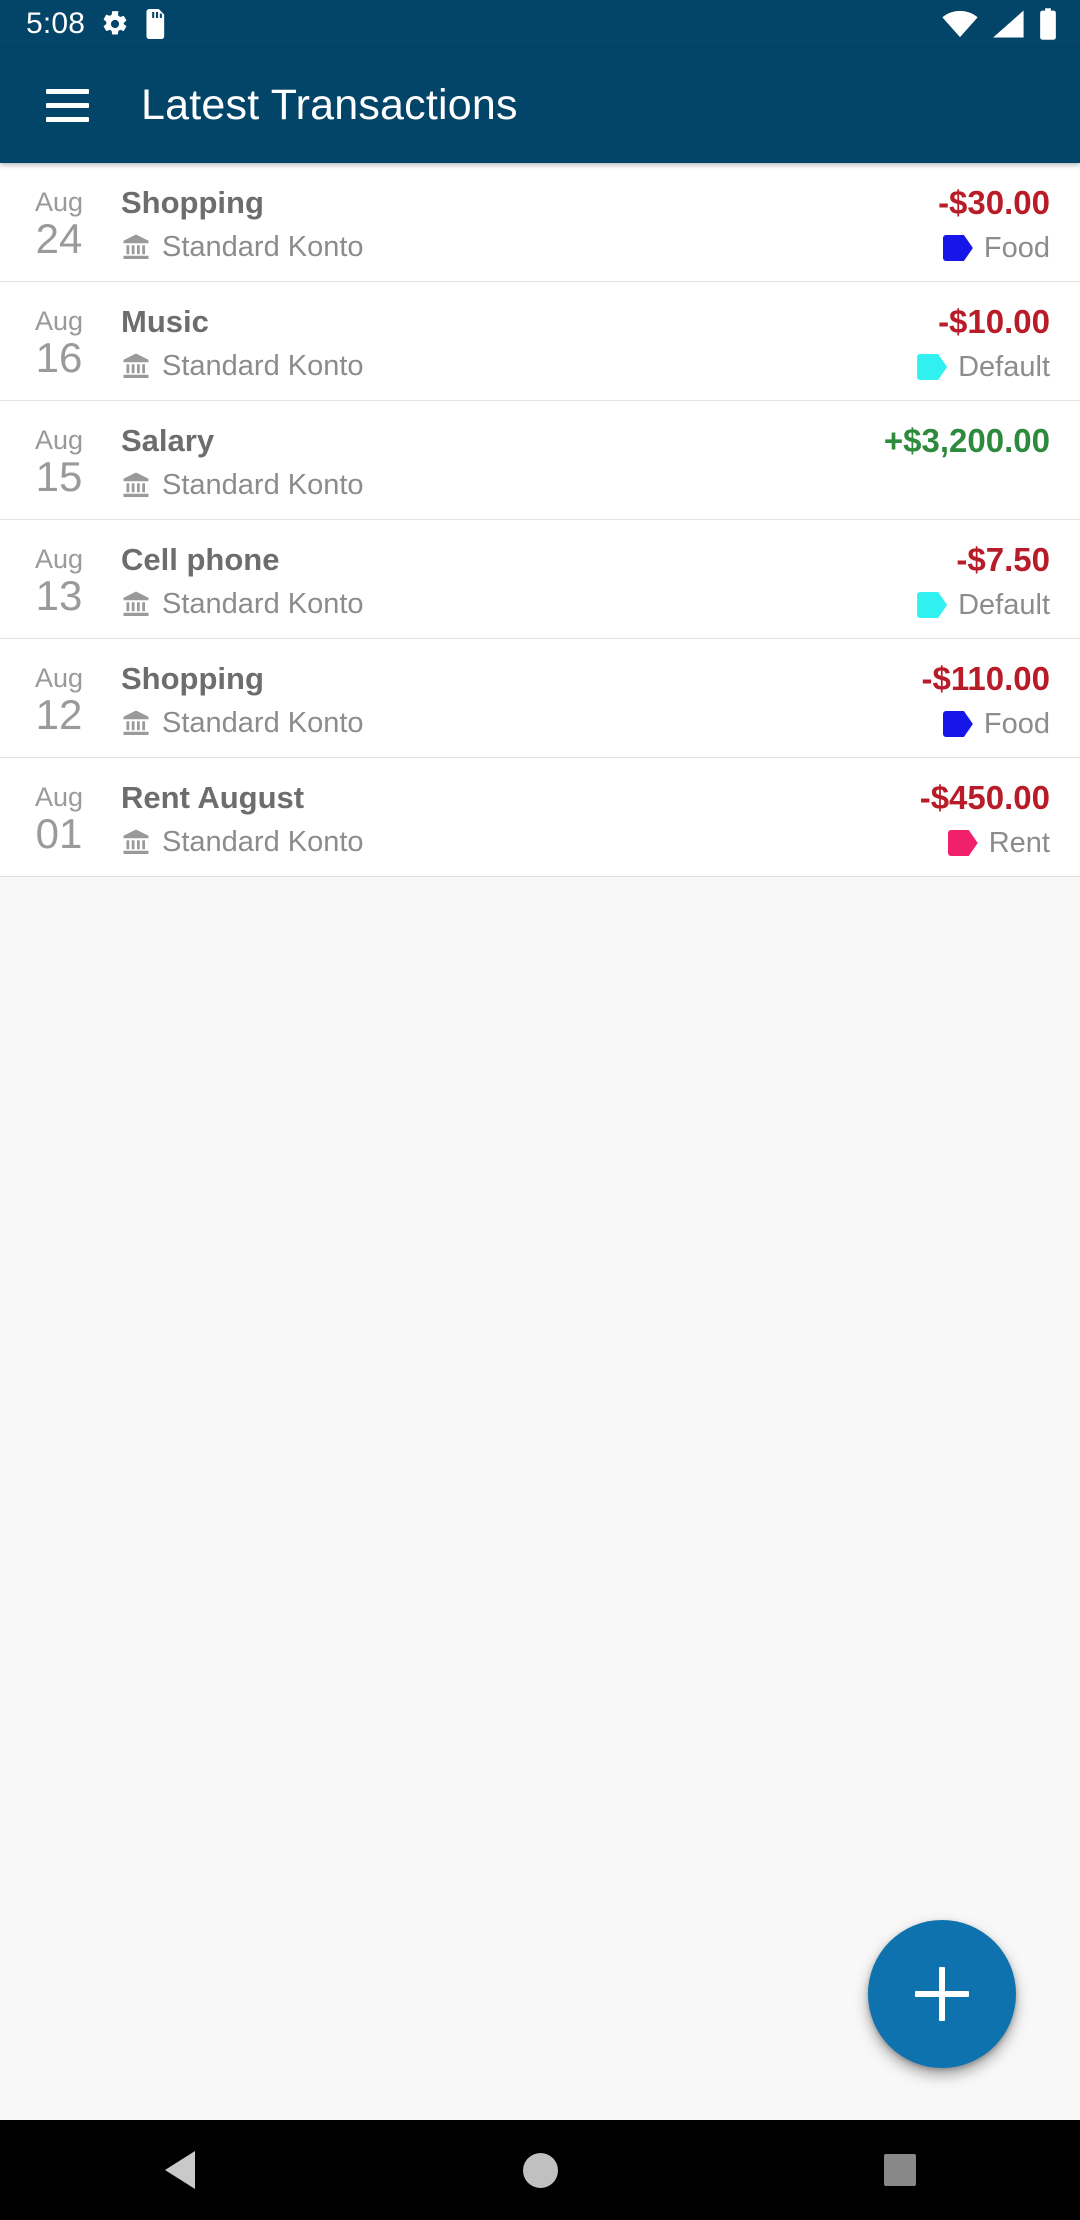 This screenshot has width=1080, height=2220. I want to click on sd-card-icon, so click(155, 24).